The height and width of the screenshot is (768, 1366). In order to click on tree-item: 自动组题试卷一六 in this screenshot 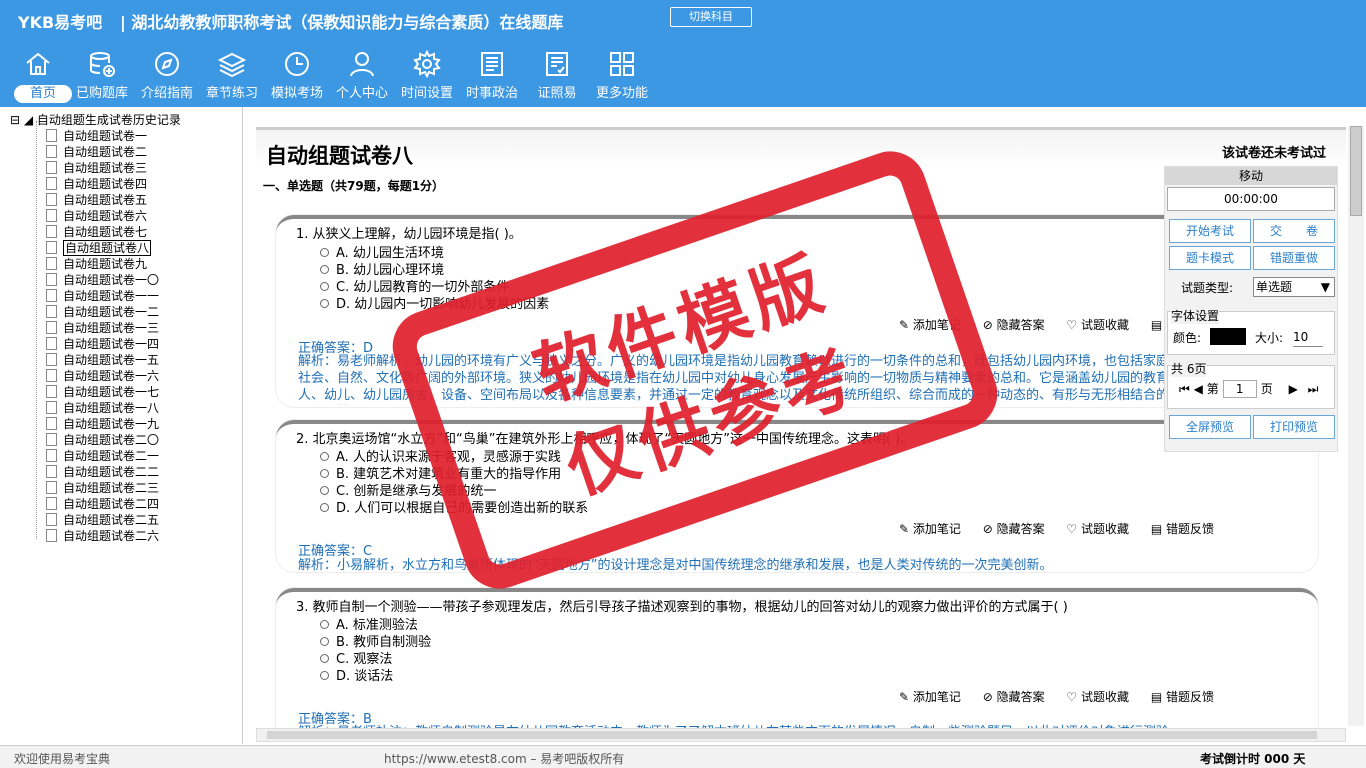, I will do `click(102, 376)`.